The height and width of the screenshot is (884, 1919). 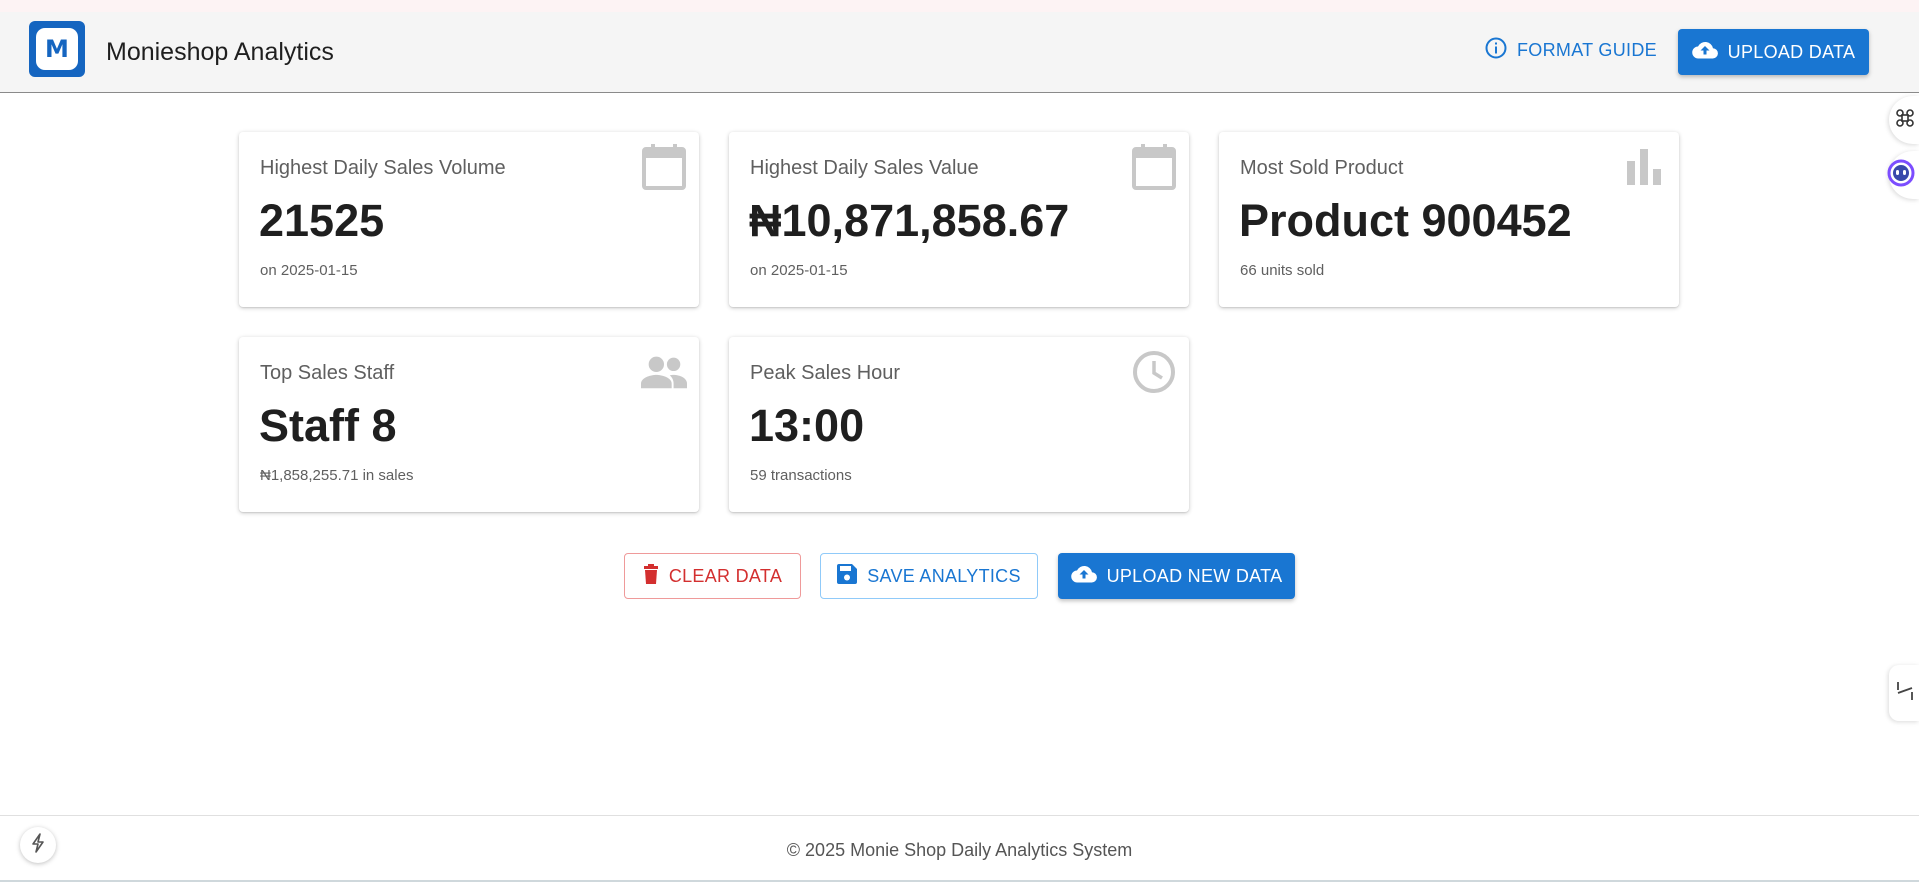 What do you see at coordinates (220, 52) in the screenshot?
I see `app-title: Monieshop Analytics` at bounding box center [220, 52].